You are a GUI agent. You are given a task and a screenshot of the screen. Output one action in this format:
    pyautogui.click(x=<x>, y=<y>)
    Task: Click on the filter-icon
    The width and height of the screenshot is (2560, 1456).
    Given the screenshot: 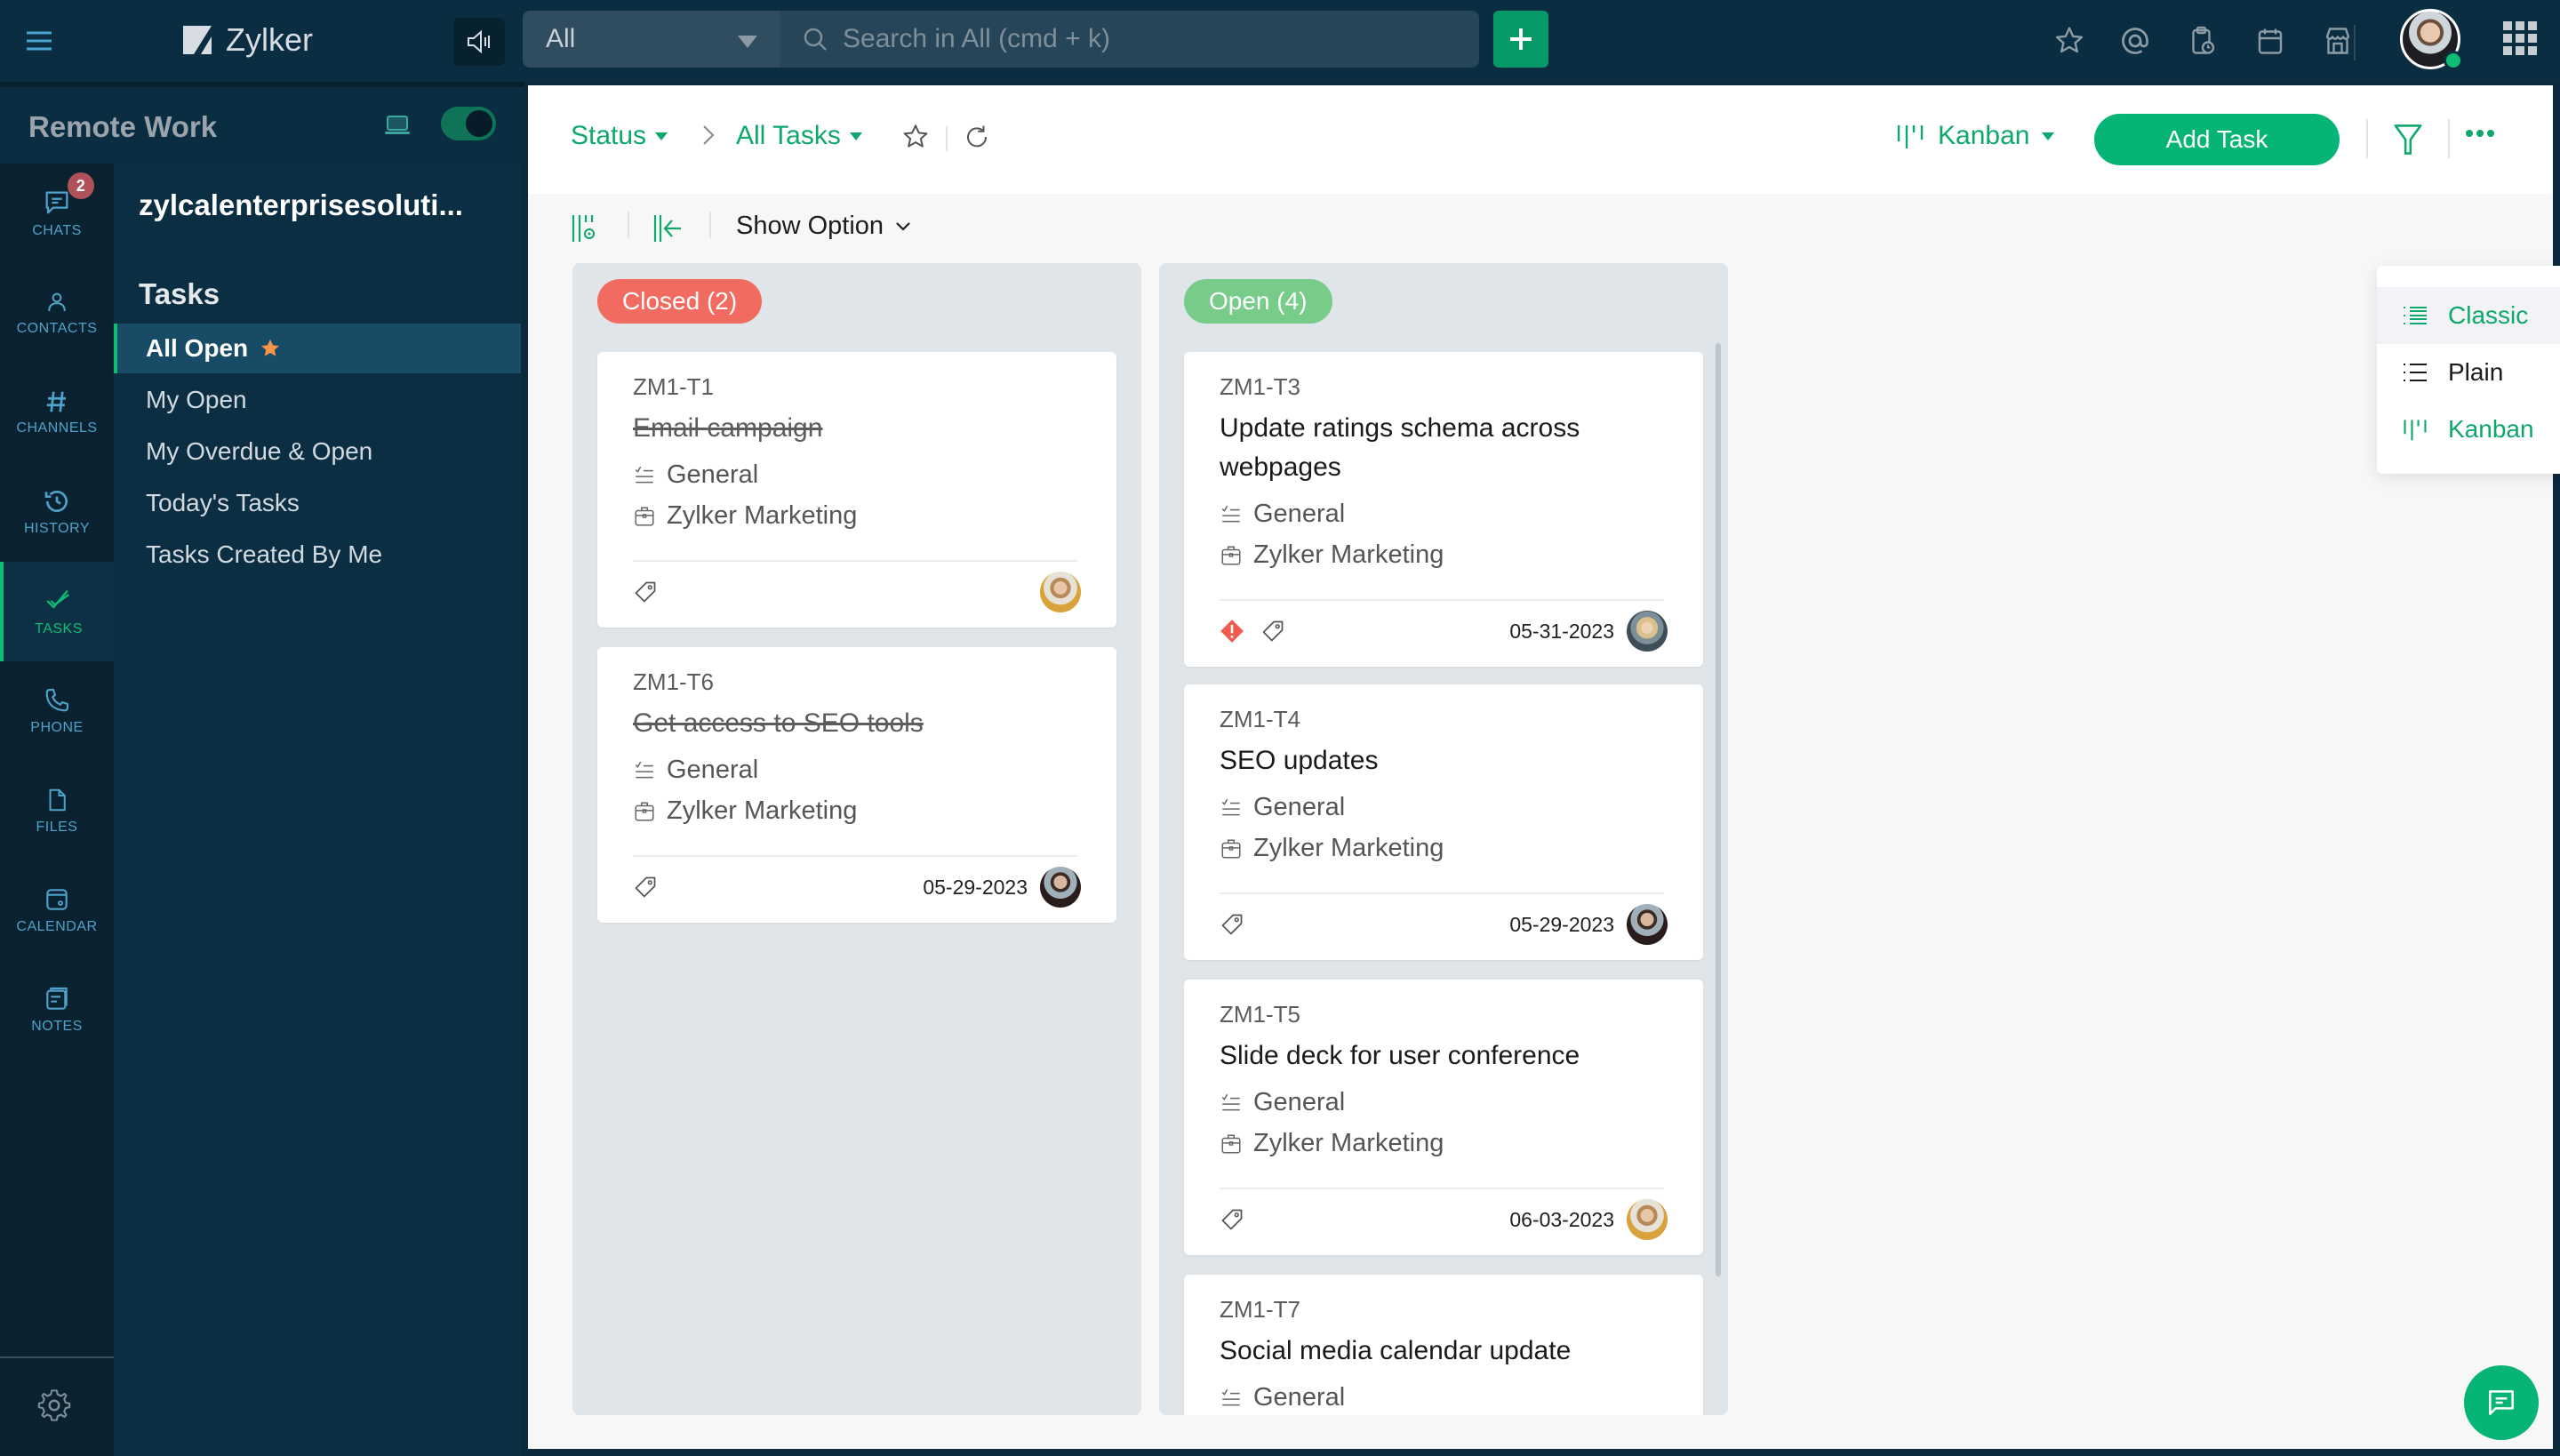 What is the action you would take?
    pyautogui.click(x=2408, y=139)
    